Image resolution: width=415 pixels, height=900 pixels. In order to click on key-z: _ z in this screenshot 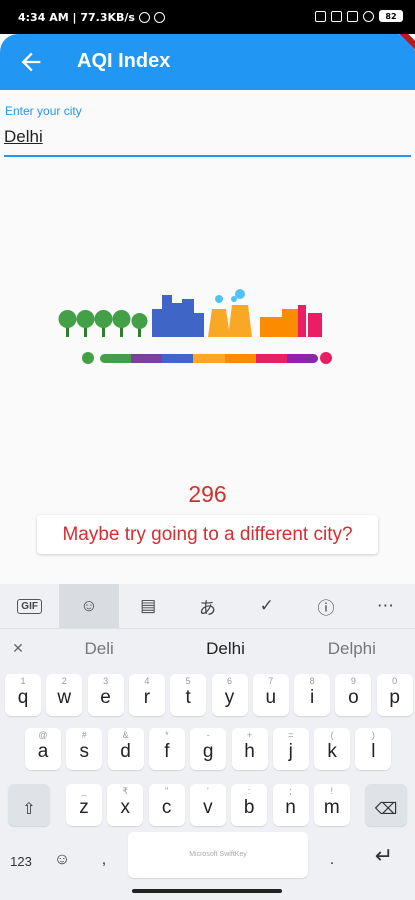, I will do `click(84, 805)`.